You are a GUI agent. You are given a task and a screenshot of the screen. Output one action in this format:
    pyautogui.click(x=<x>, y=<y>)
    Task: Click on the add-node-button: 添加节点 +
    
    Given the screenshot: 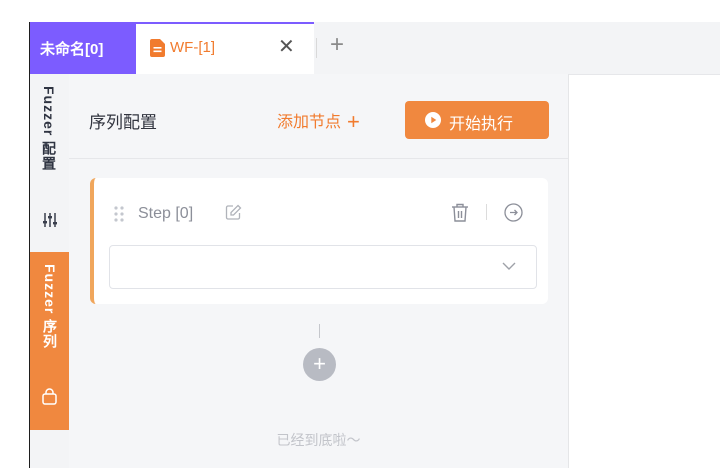 What is the action you would take?
    pyautogui.click(x=318, y=121)
    